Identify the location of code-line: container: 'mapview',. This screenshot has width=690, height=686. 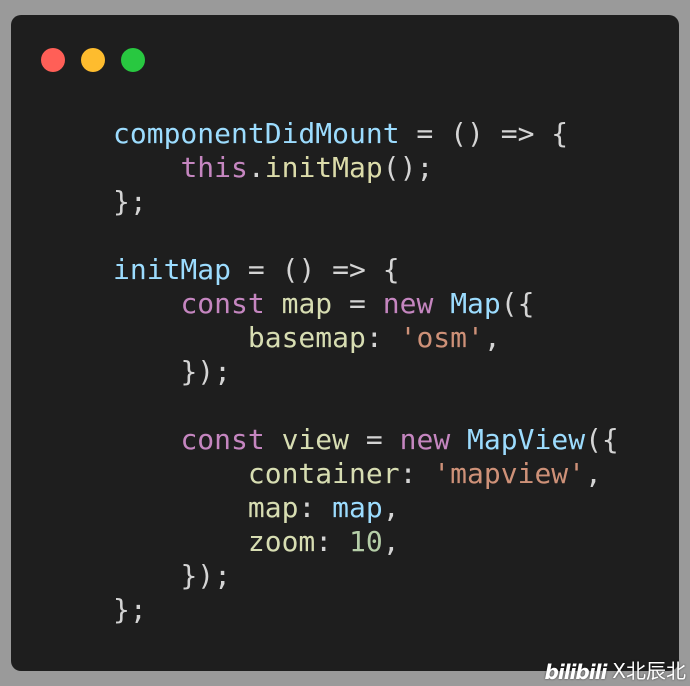
(366, 474).